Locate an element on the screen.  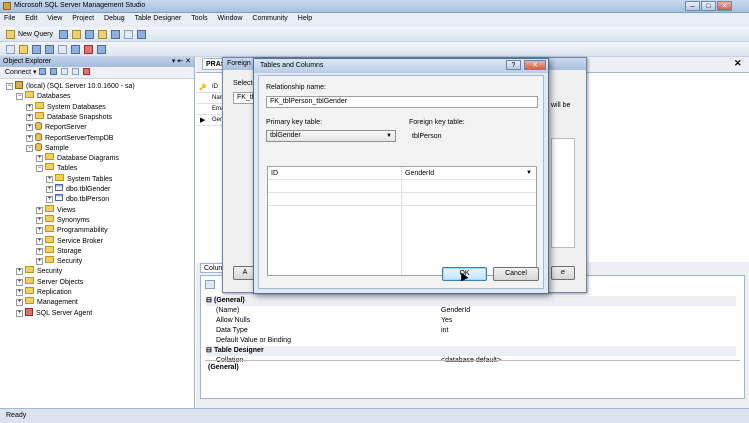
menu-window: Window is located at coordinates (230, 18).